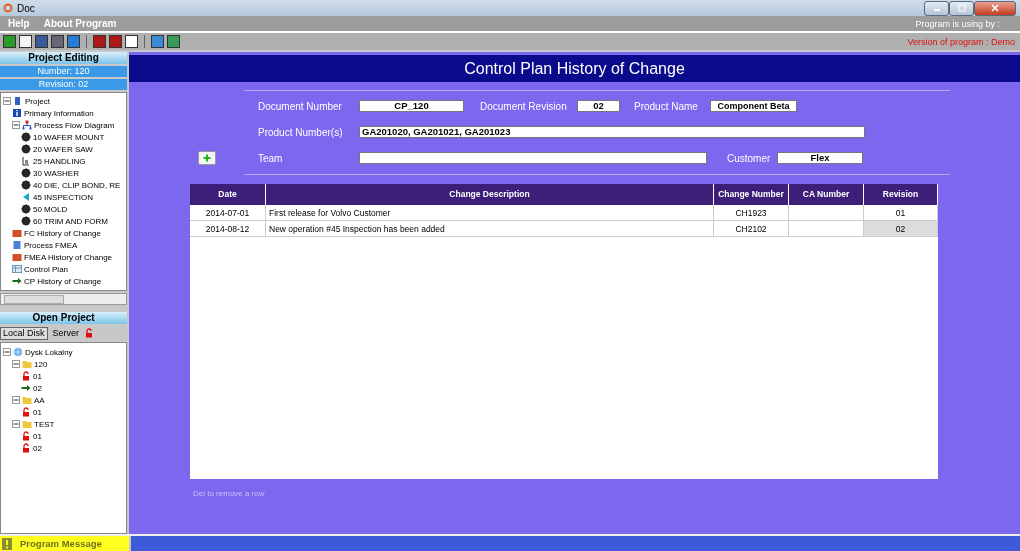 The width and height of the screenshot is (1020, 551). Describe the element at coordinates (901, 213) in the screenshot. I see `table-cell: 01` at that location.